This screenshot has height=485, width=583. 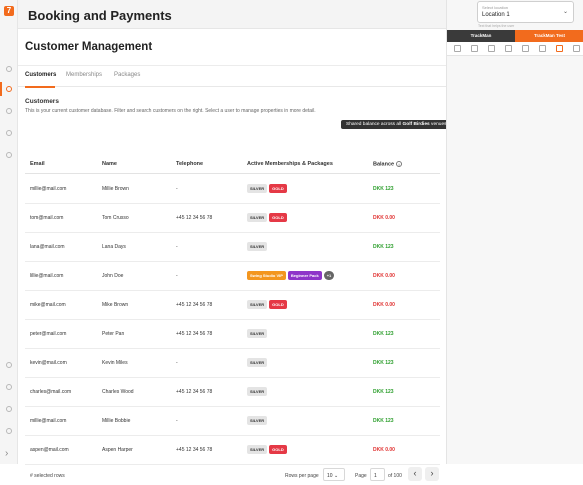 I want to click on filter-bay-icon, so click(x=457, y=48).